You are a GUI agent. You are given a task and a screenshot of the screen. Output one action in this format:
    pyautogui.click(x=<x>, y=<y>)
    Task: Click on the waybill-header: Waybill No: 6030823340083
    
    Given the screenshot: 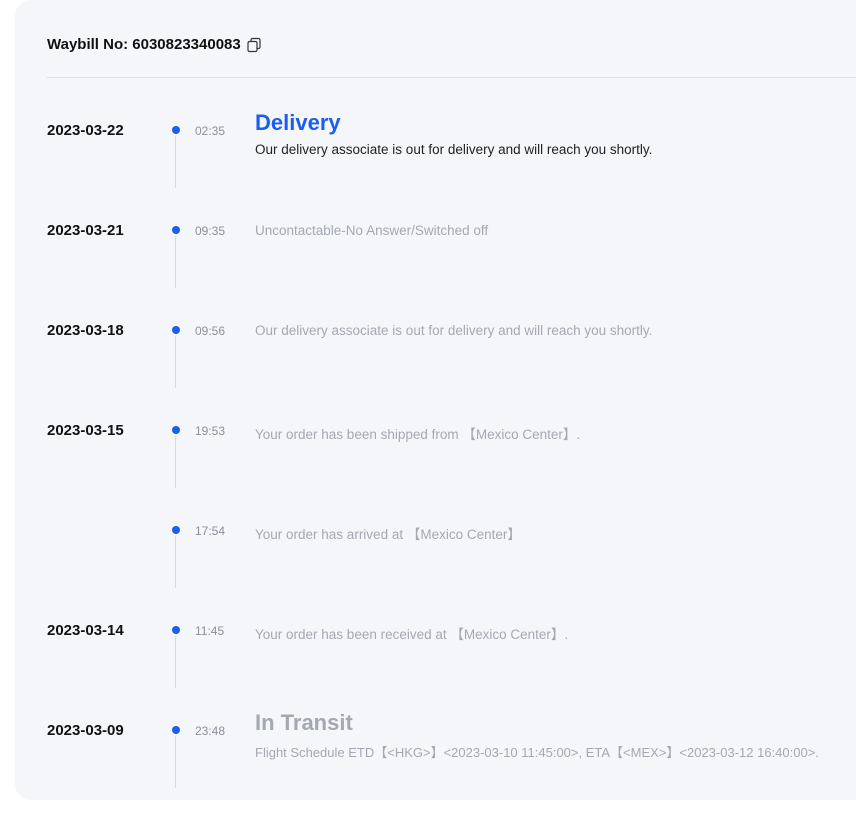 What is the action you would take?
    pyautogui.click(x=154, y=44)
    